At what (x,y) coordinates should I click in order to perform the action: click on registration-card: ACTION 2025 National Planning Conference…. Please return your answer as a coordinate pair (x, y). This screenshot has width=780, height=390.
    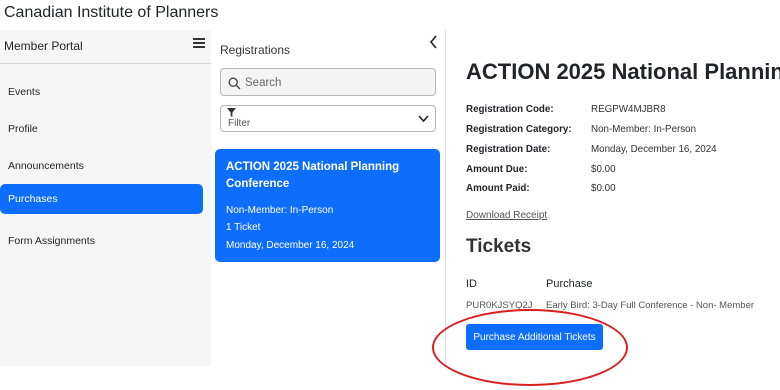
    Looking at the image, I should click on (327, 205).